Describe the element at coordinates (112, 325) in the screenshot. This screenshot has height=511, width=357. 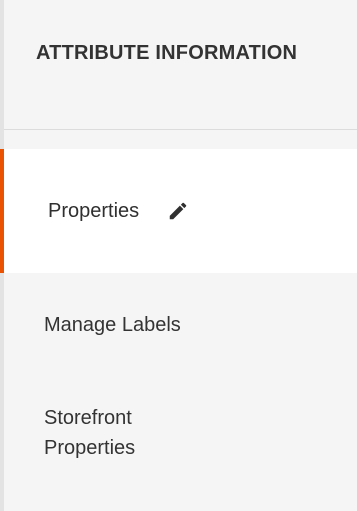
I see `tab-manage-labels-label: Manage Labels` at that location.